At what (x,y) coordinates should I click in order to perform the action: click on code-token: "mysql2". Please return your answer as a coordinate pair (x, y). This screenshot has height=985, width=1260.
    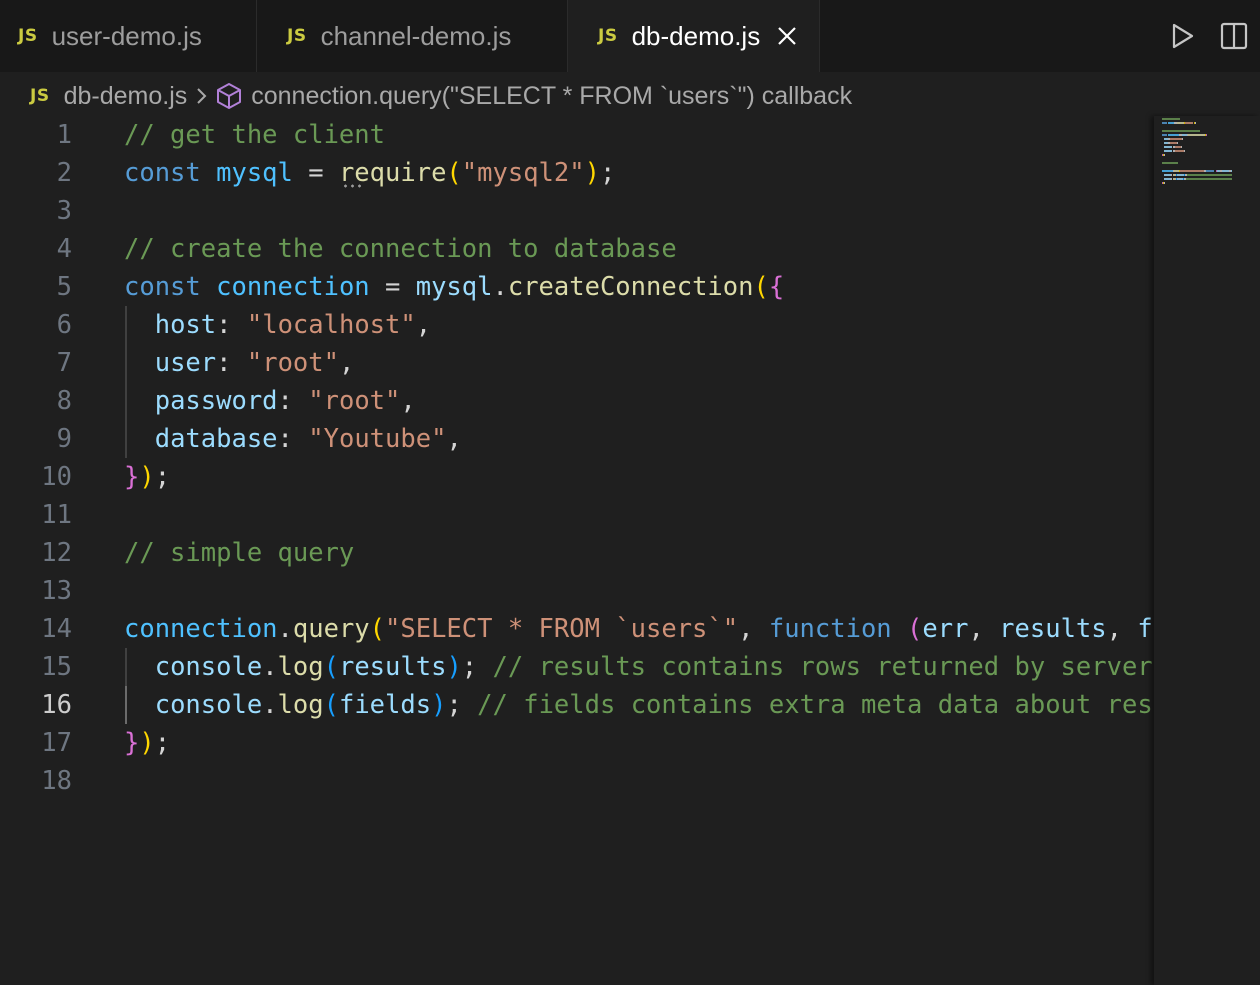
    Looking at the image, I should click on (523, 173).